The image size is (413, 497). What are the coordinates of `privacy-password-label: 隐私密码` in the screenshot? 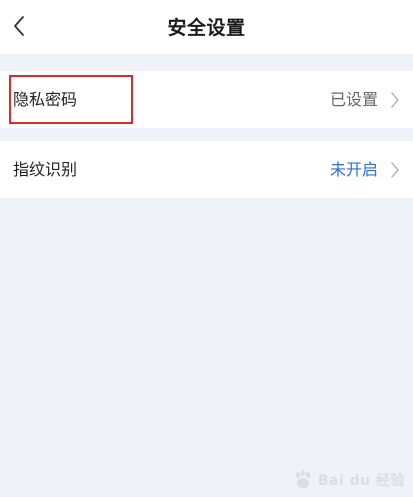 It's located at (45, 99).